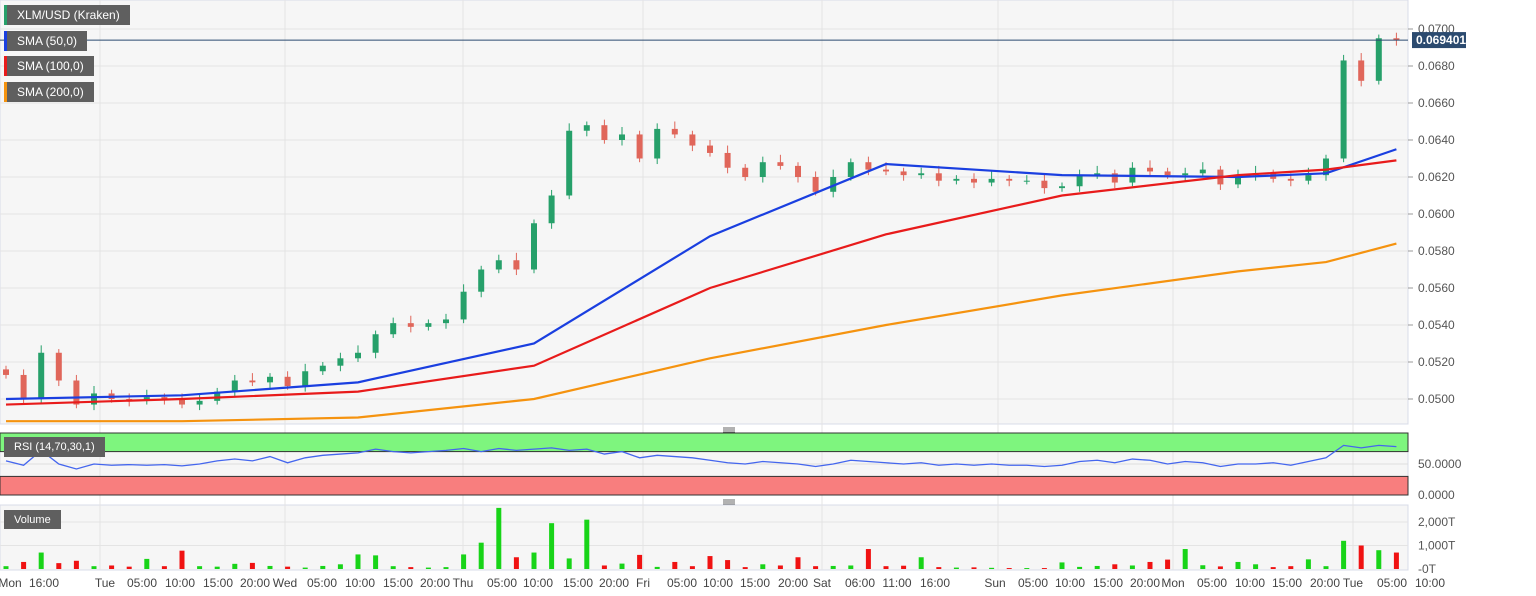  Describe the element at coordinates (1441, 40) in the screenshot. I see `last-price-label: 0.069401` at that location.